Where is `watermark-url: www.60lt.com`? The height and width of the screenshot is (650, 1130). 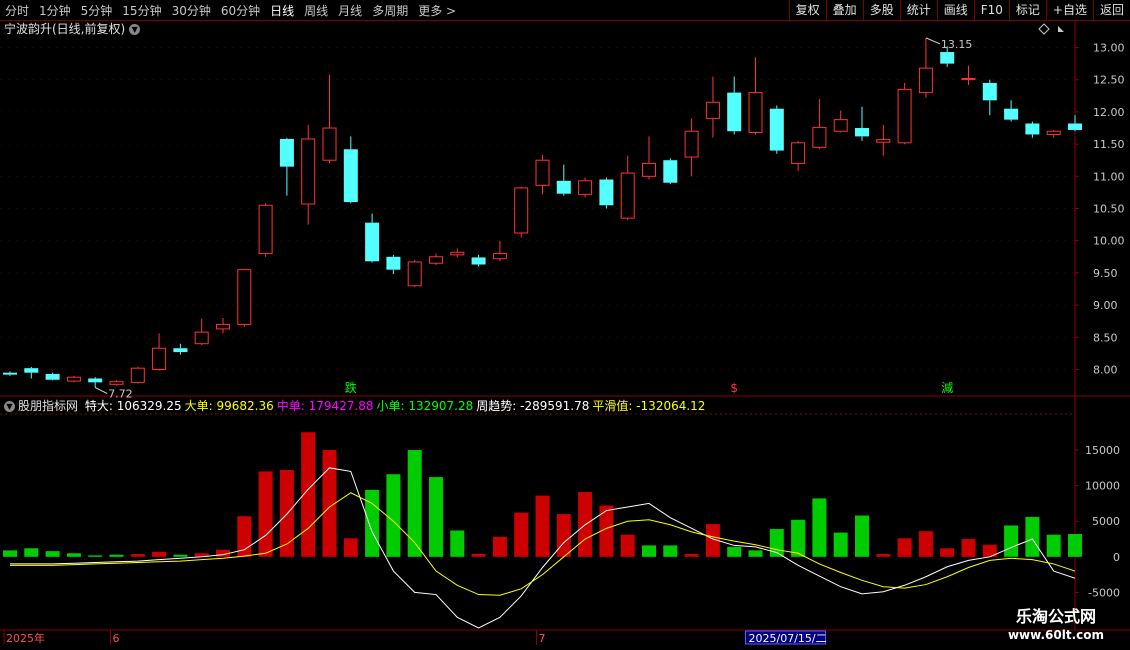 watermark-url: www.60lt.com is located at coordinates (1055, 635).